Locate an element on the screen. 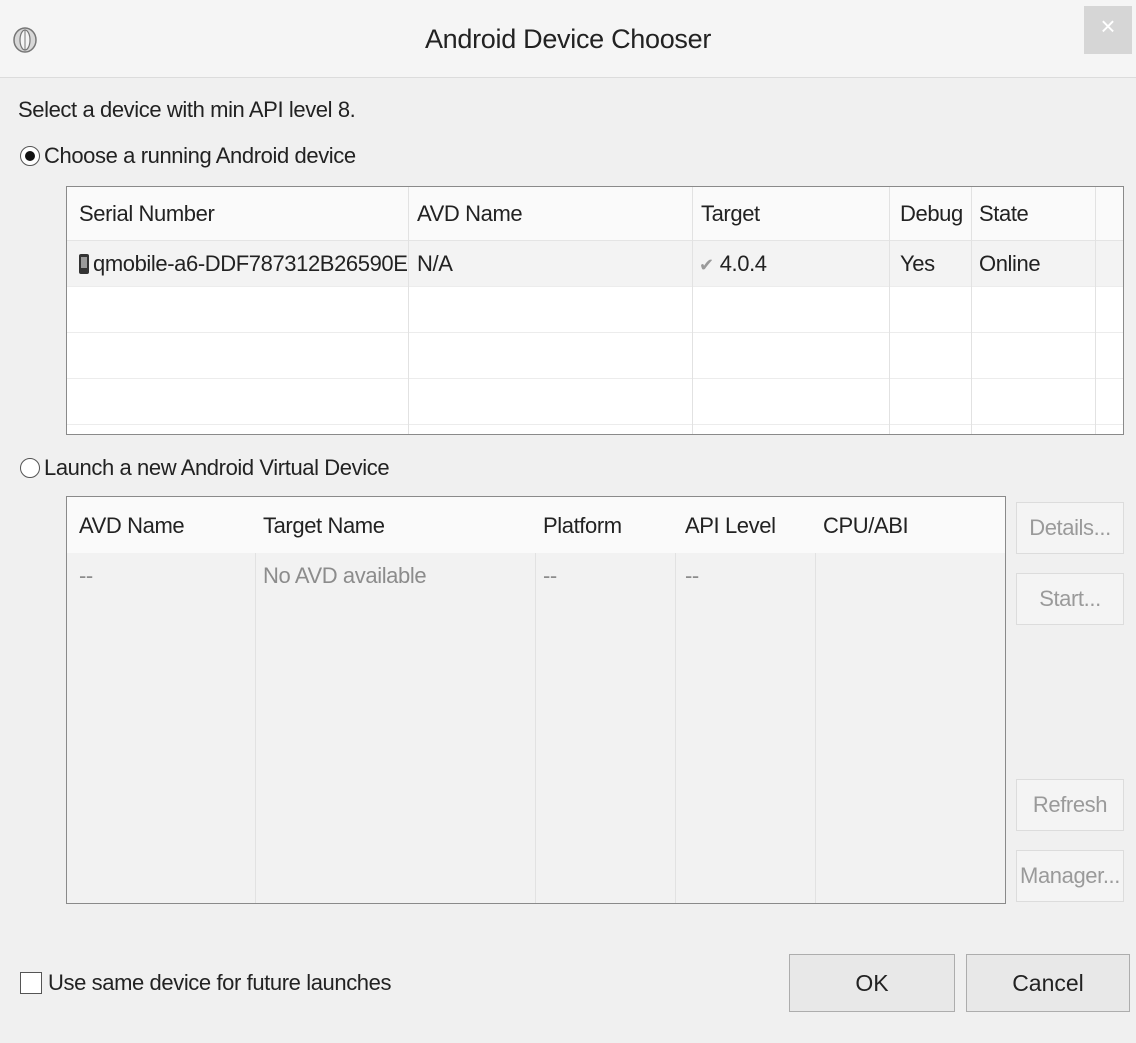 Image resolution: width=1136 pixels, height=1043 pixels. close-icon: × is located at coordinates (1108, 26).